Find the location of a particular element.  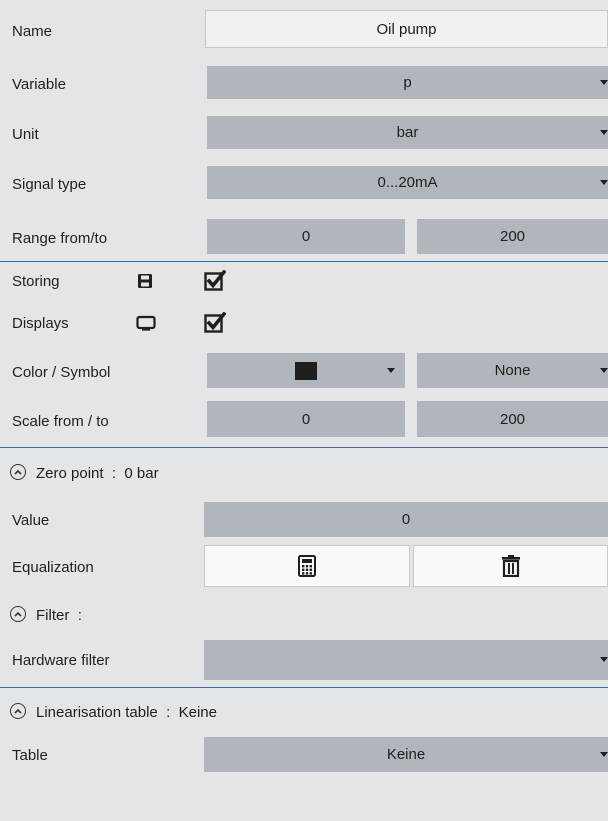

range-label: Range from/to is located at coordinates (60, 238).